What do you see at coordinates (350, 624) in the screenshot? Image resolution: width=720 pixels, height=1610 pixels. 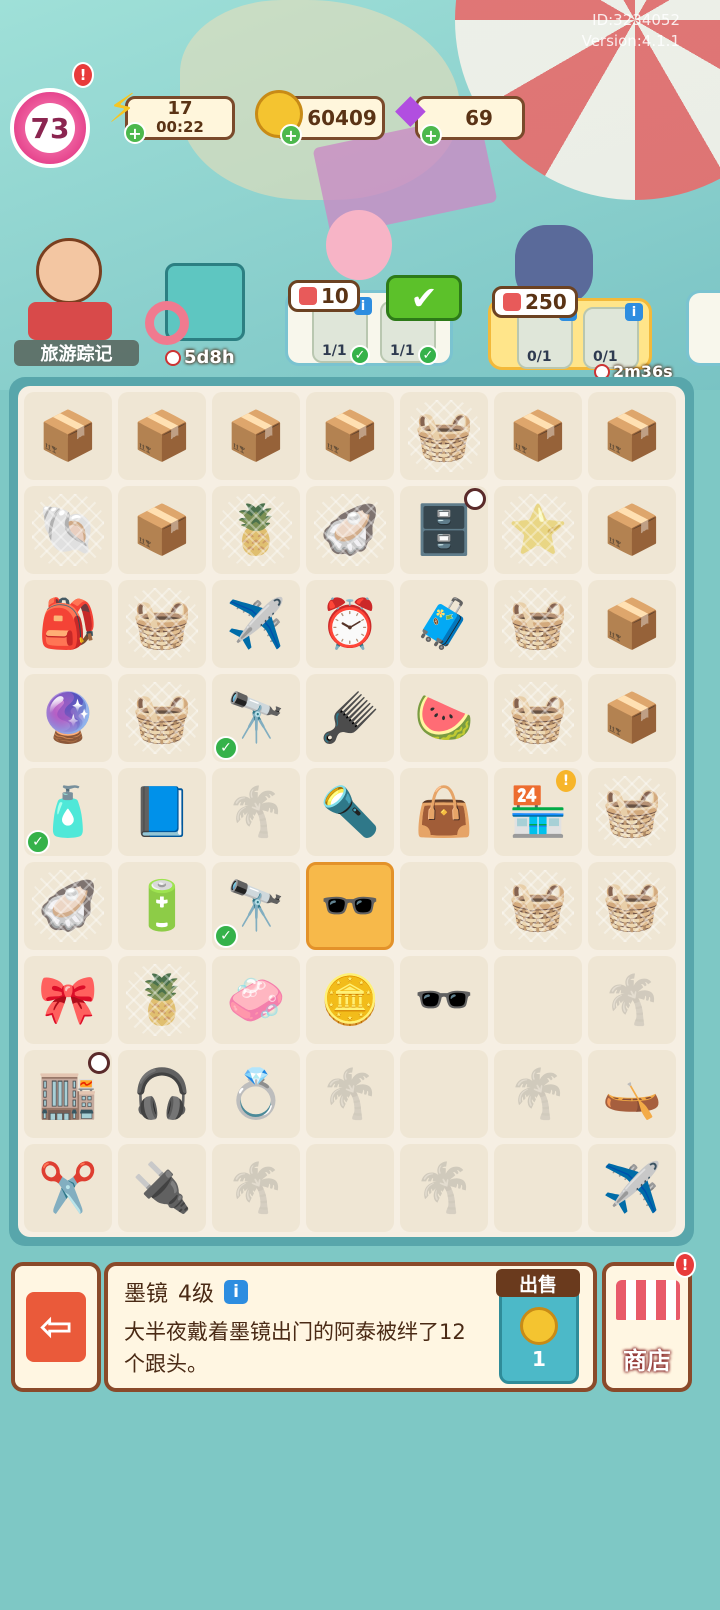 I see `board-cell-item: ⏰` at bounding box center [350, 624].